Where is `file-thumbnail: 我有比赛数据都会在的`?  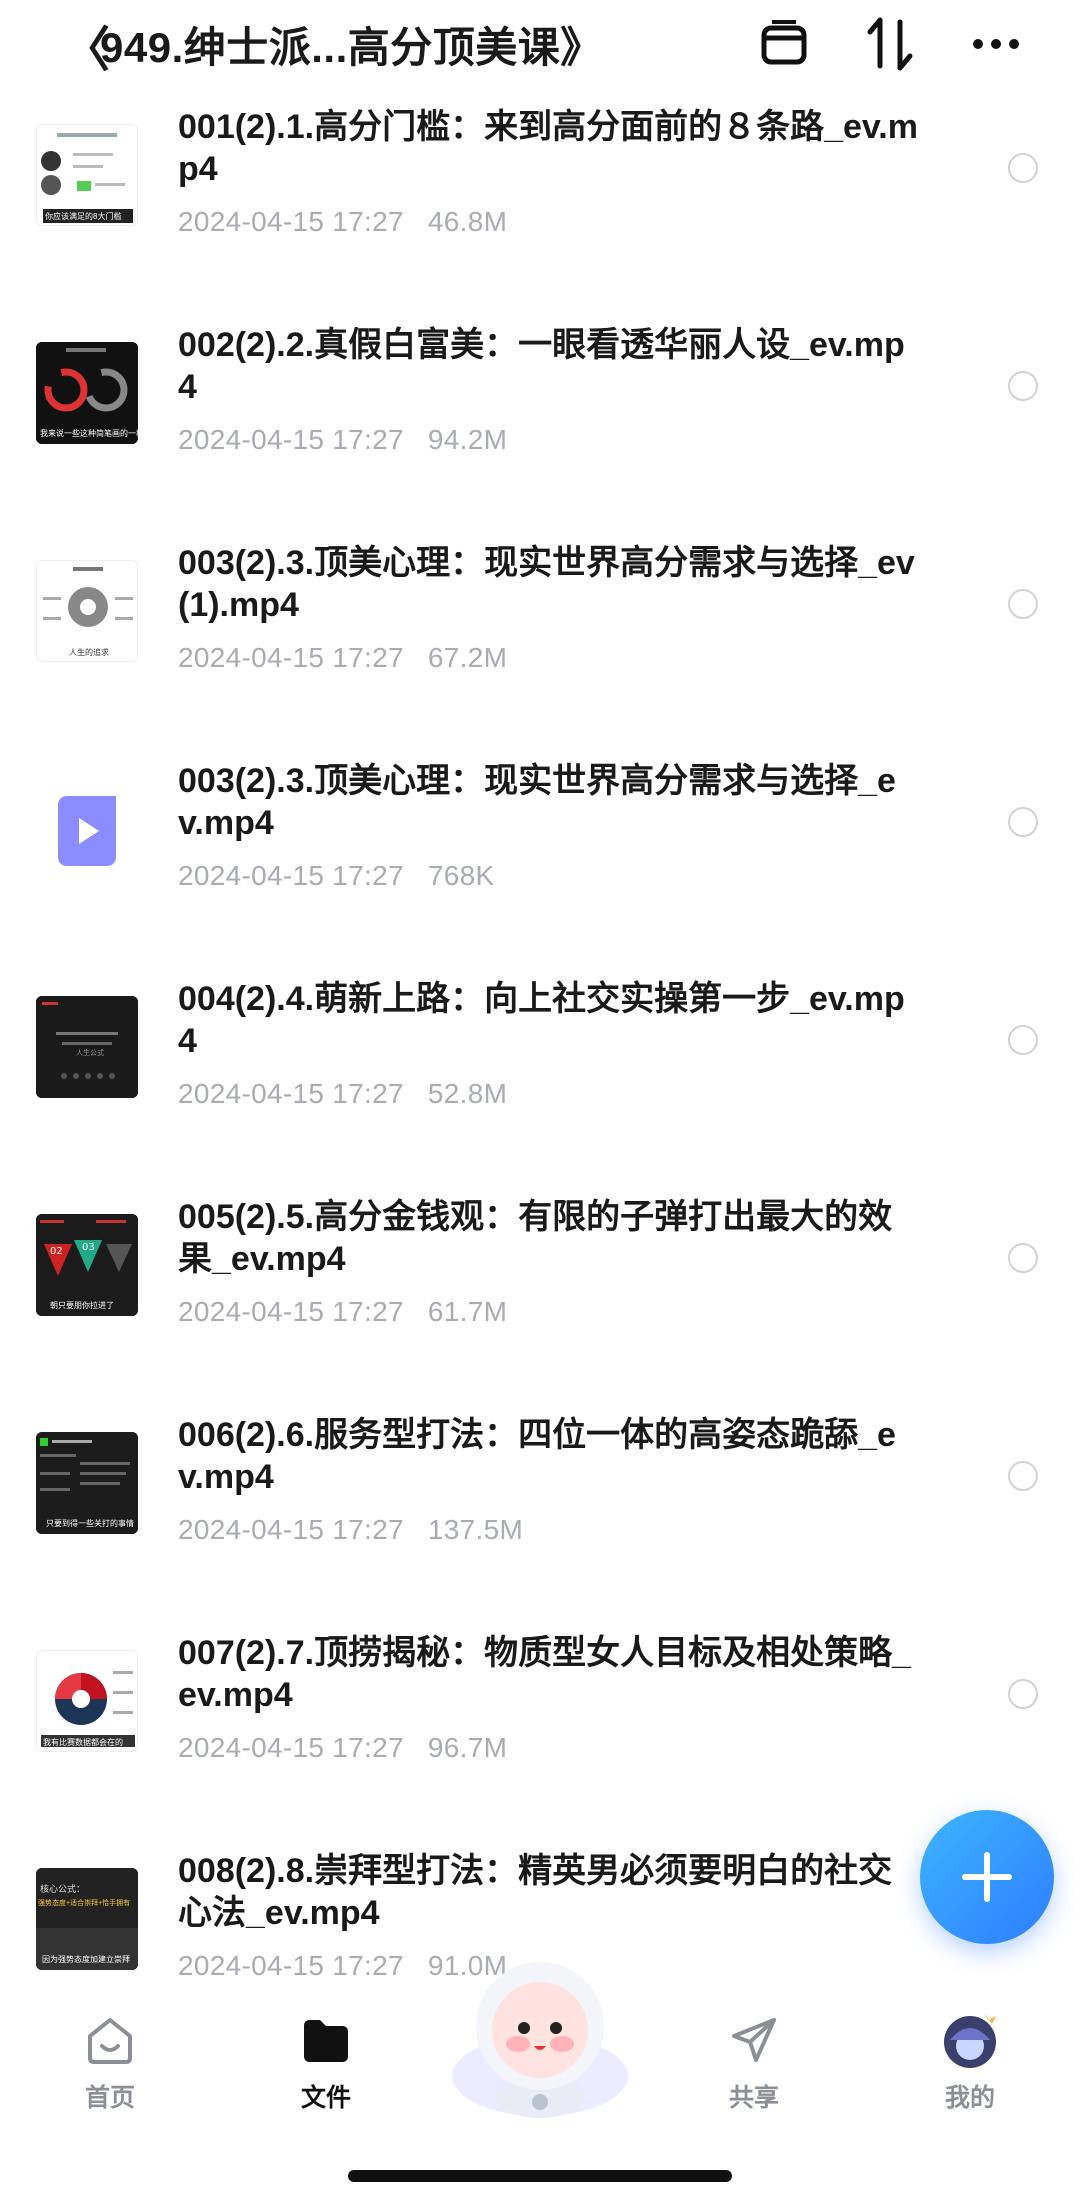 file-thumbnail: 我有比赛数据都会在的 is located at coordinates (87, 1701).